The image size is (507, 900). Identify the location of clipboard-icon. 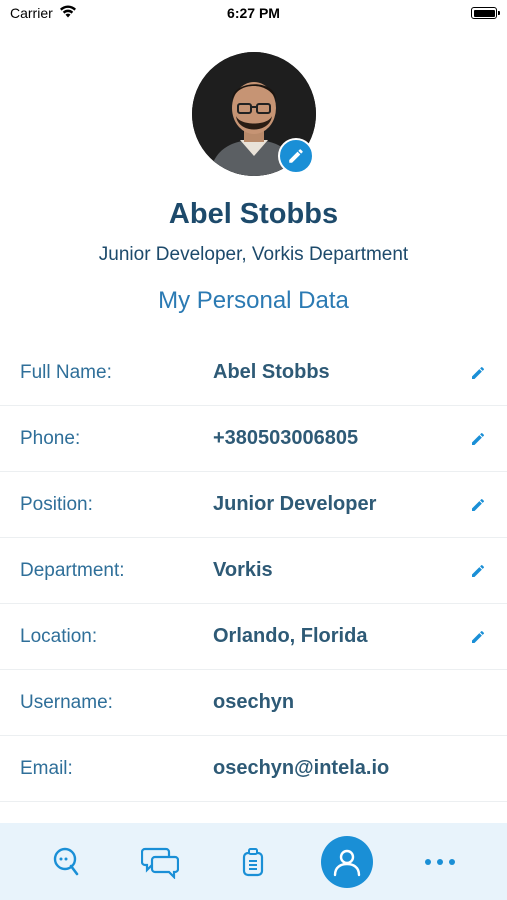
(253, 861).